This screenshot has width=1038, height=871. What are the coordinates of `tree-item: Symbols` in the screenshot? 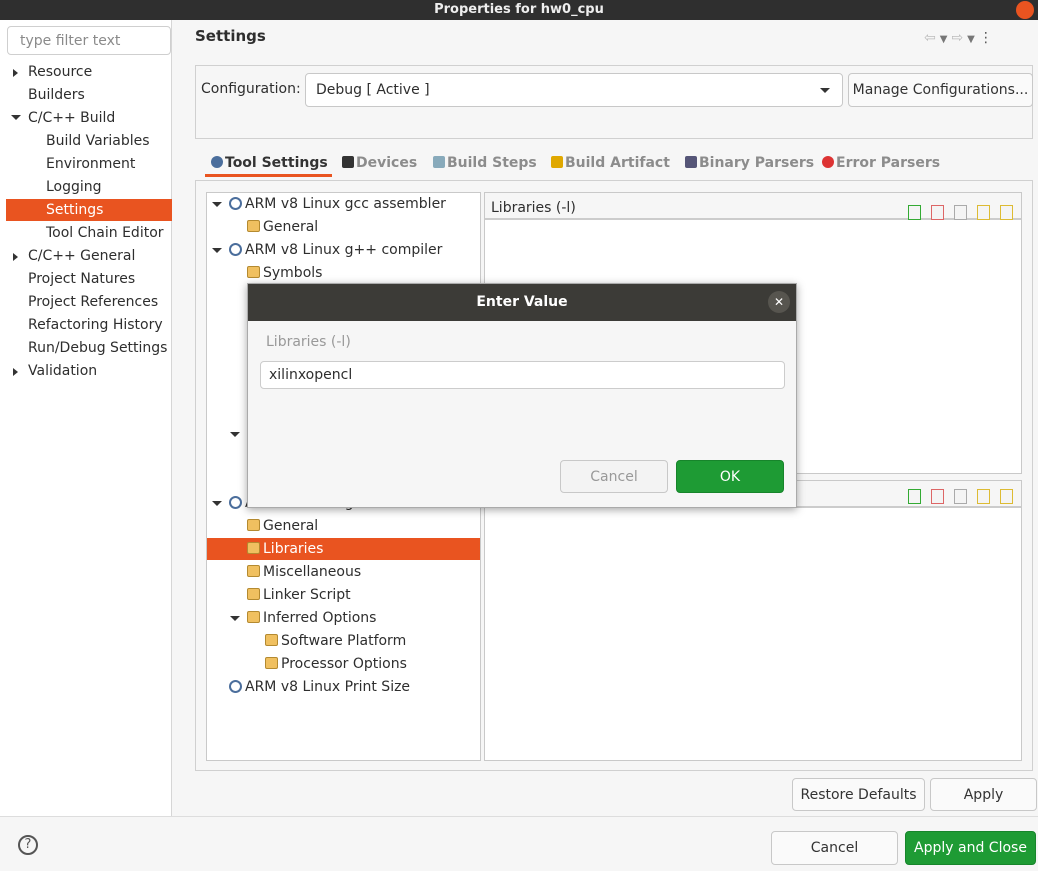 It's located at (343, 273).